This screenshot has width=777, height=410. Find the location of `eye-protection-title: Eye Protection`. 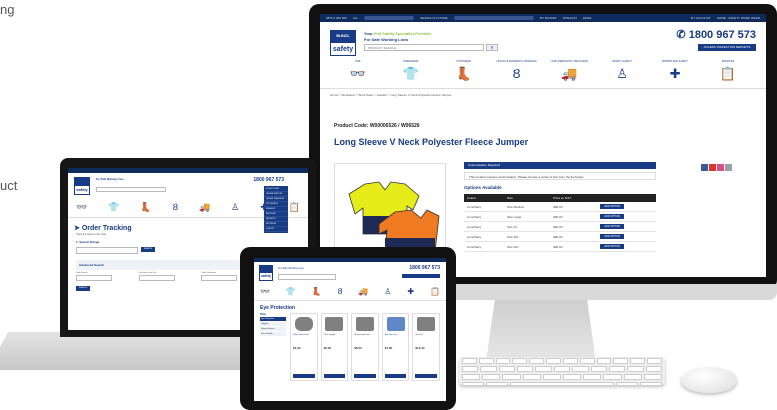

eye-protection-title: Eye Protection is located at coordinates (278, 308).